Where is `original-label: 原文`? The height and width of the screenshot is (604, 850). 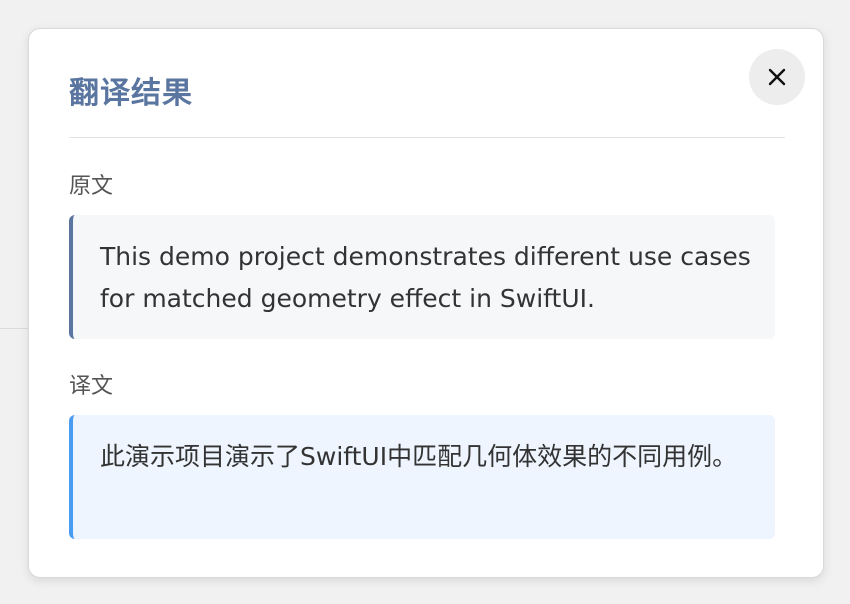 original-label: 原文 is located at coordinates (91, 186).